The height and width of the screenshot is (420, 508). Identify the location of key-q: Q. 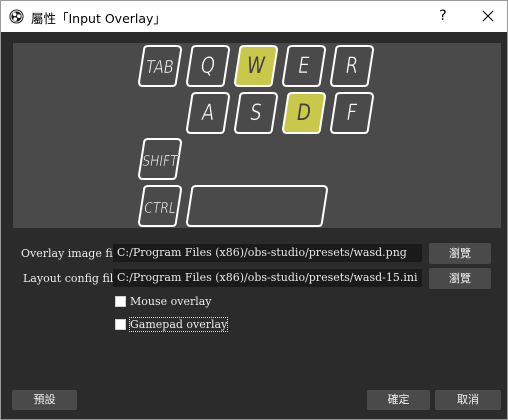
(208, 66).